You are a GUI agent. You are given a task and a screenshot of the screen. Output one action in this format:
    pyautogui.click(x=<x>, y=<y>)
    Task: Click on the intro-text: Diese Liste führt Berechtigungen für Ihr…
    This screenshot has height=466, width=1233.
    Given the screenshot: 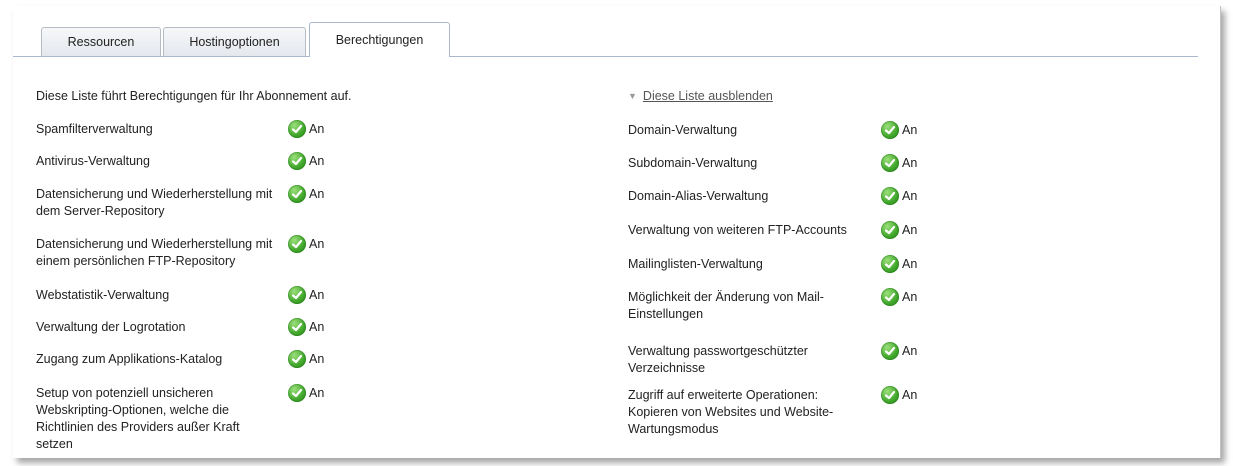 What is the action you would take?
    pyautogui.click(x=194, y=96)
    